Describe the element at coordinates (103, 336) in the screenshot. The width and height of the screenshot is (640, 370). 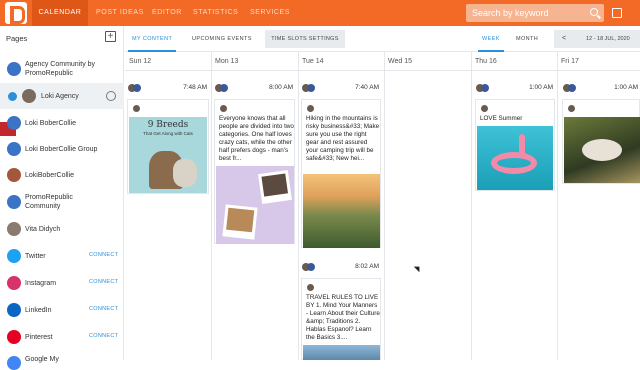
I see `connect-pinterest-button: CONNECT` at that location.